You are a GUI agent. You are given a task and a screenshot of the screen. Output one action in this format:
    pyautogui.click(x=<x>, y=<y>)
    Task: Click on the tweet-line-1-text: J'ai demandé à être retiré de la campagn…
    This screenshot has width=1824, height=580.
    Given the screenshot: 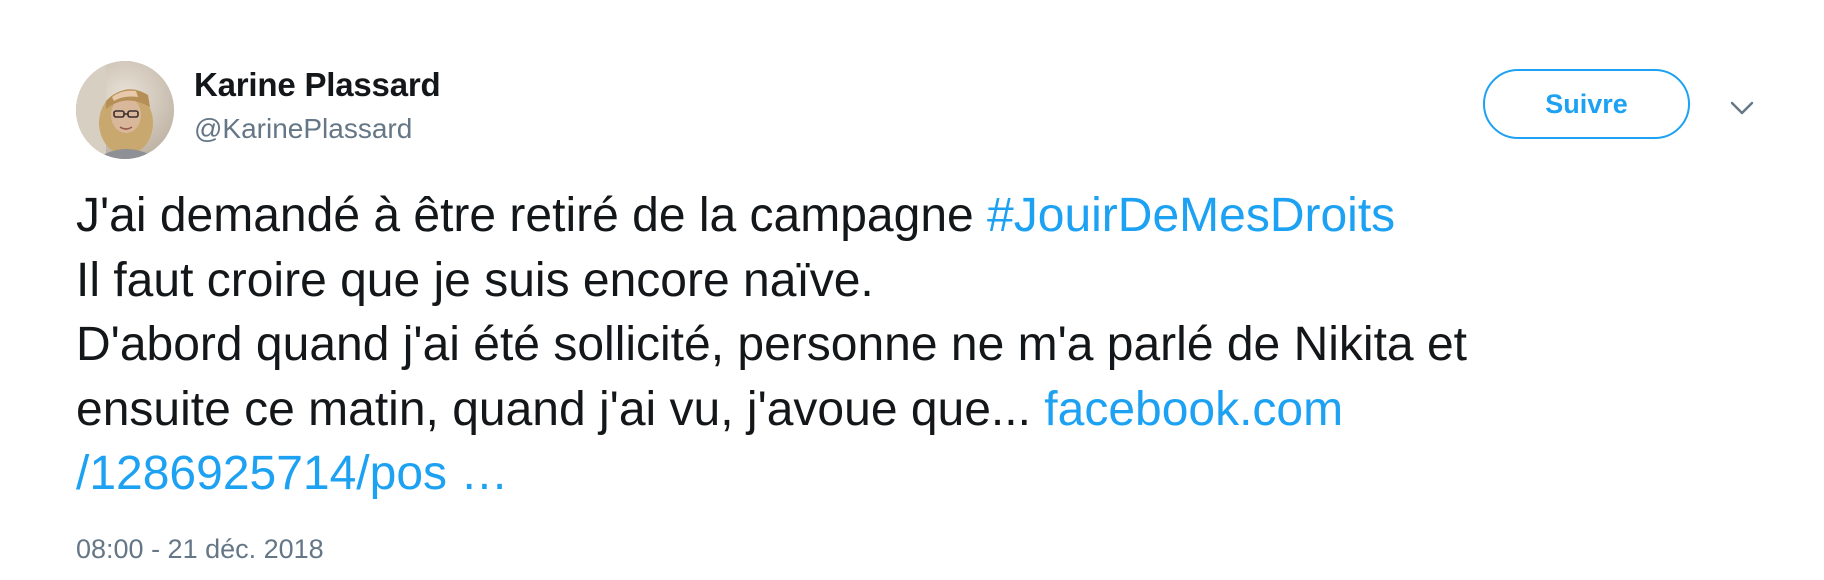 What is the action you would take?
    pyautogui.click(x=532, y=215)
    